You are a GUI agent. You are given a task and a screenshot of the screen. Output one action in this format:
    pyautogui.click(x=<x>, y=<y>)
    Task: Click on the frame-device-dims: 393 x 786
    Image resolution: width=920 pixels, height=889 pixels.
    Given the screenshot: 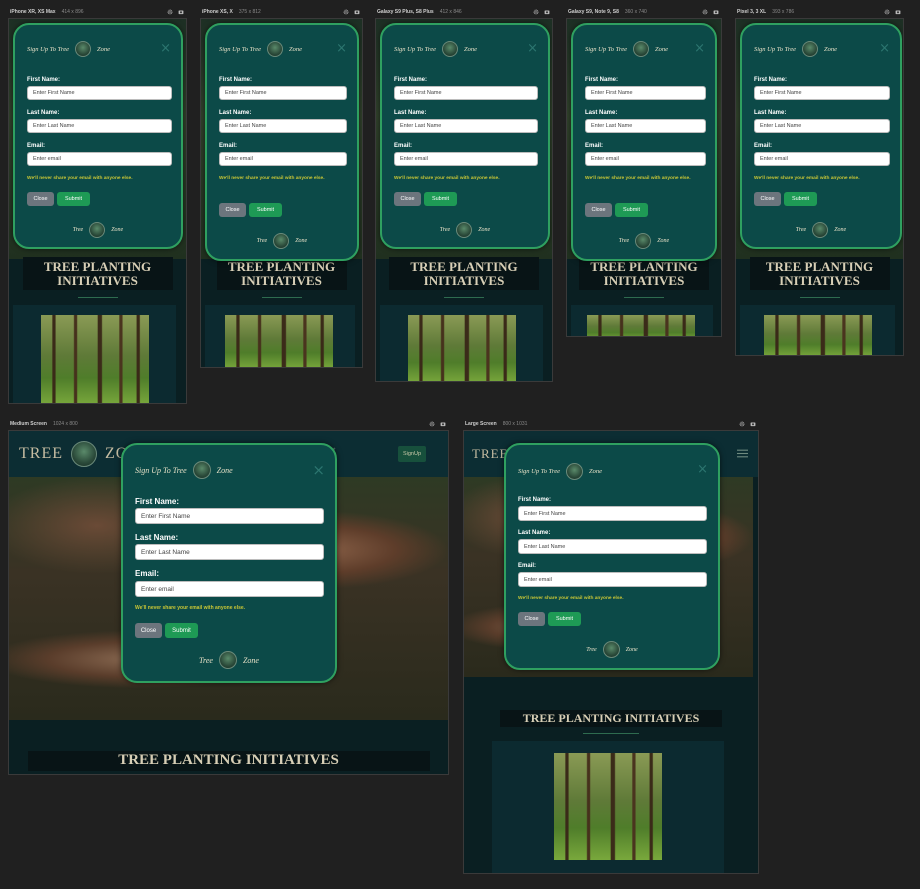 What is the action you would take?
    pyautogui.click(x=783, y=12)
    